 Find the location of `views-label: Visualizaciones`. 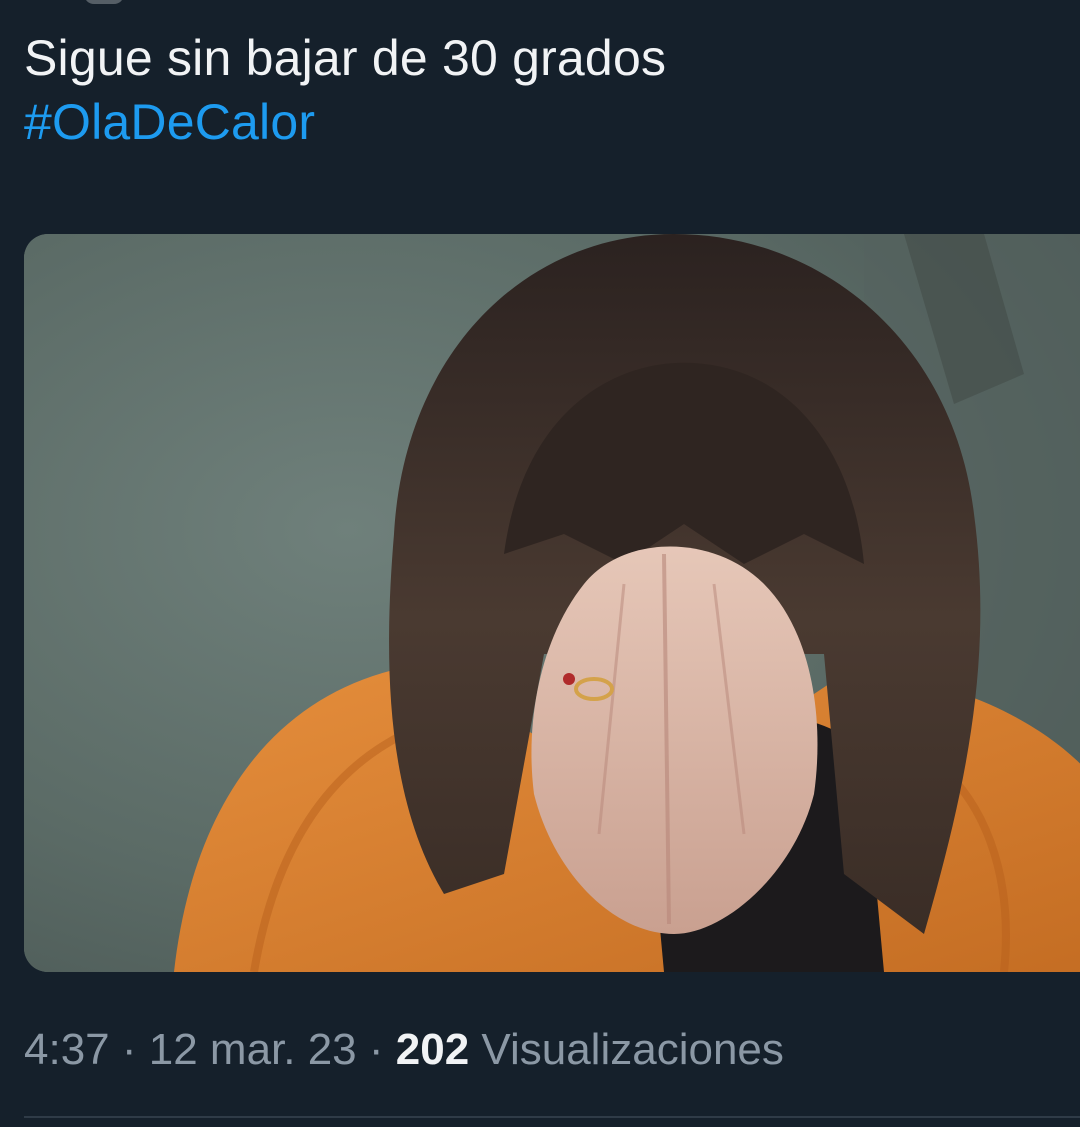

views-label: Visualizaciones is located at coordinates (626, 1049).